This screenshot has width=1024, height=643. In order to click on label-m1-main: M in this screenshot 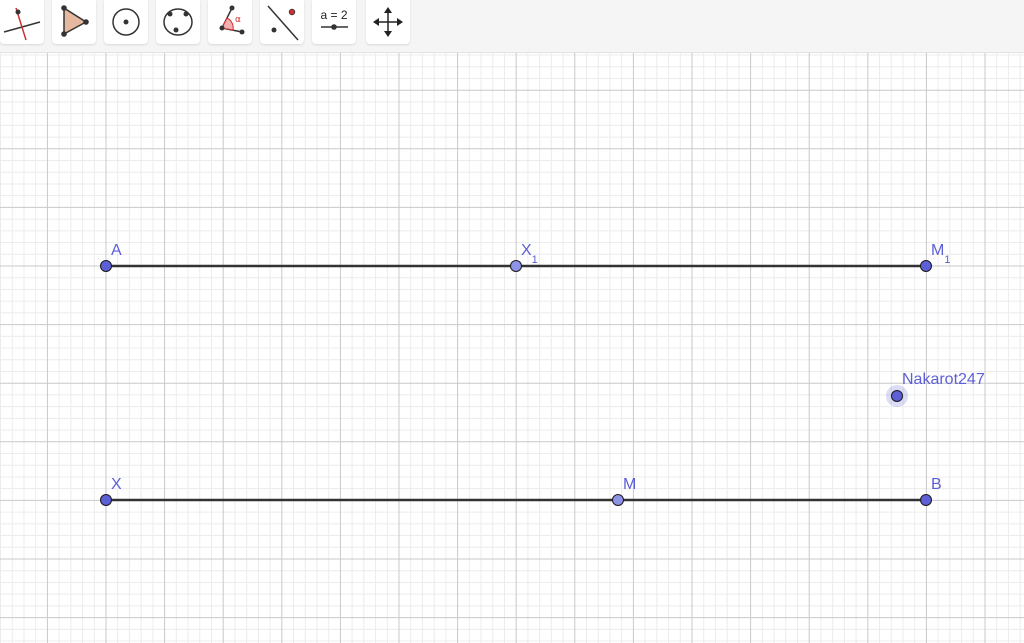, I will do `click(937, 250)`.